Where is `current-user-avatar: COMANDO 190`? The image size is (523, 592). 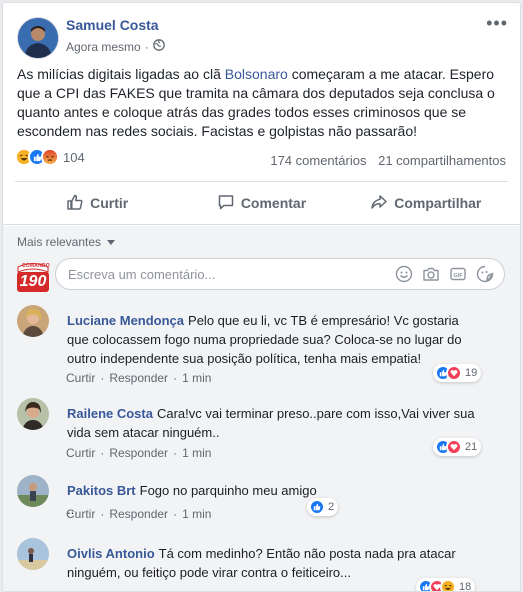 current-user-avatar: COMANDO 190 is located at coordinates (33, 276).